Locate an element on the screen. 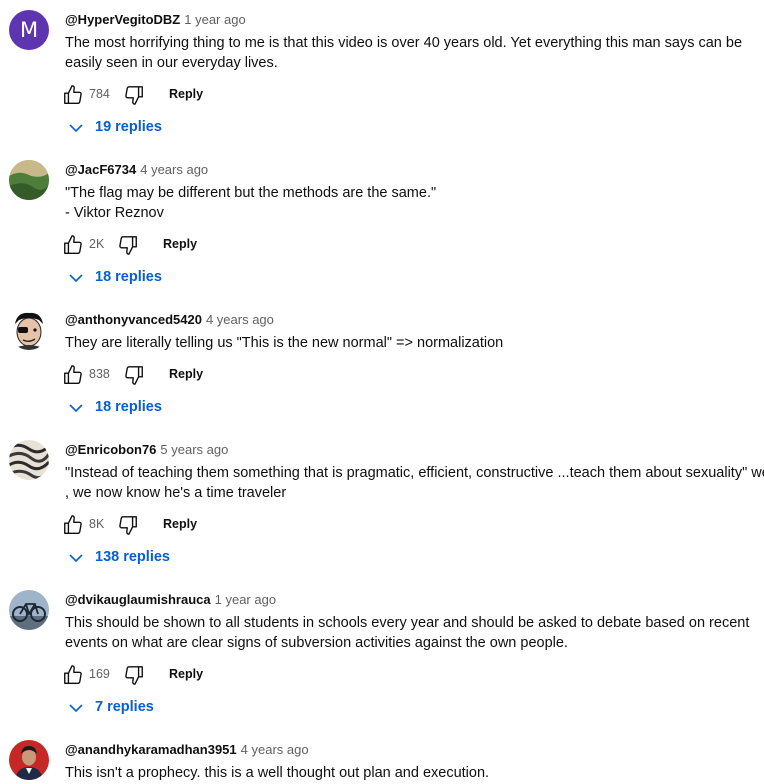 The height and width of the screenshot is (784, 764). replies-count-label: 19 replies is located at coordinates (128, 127).